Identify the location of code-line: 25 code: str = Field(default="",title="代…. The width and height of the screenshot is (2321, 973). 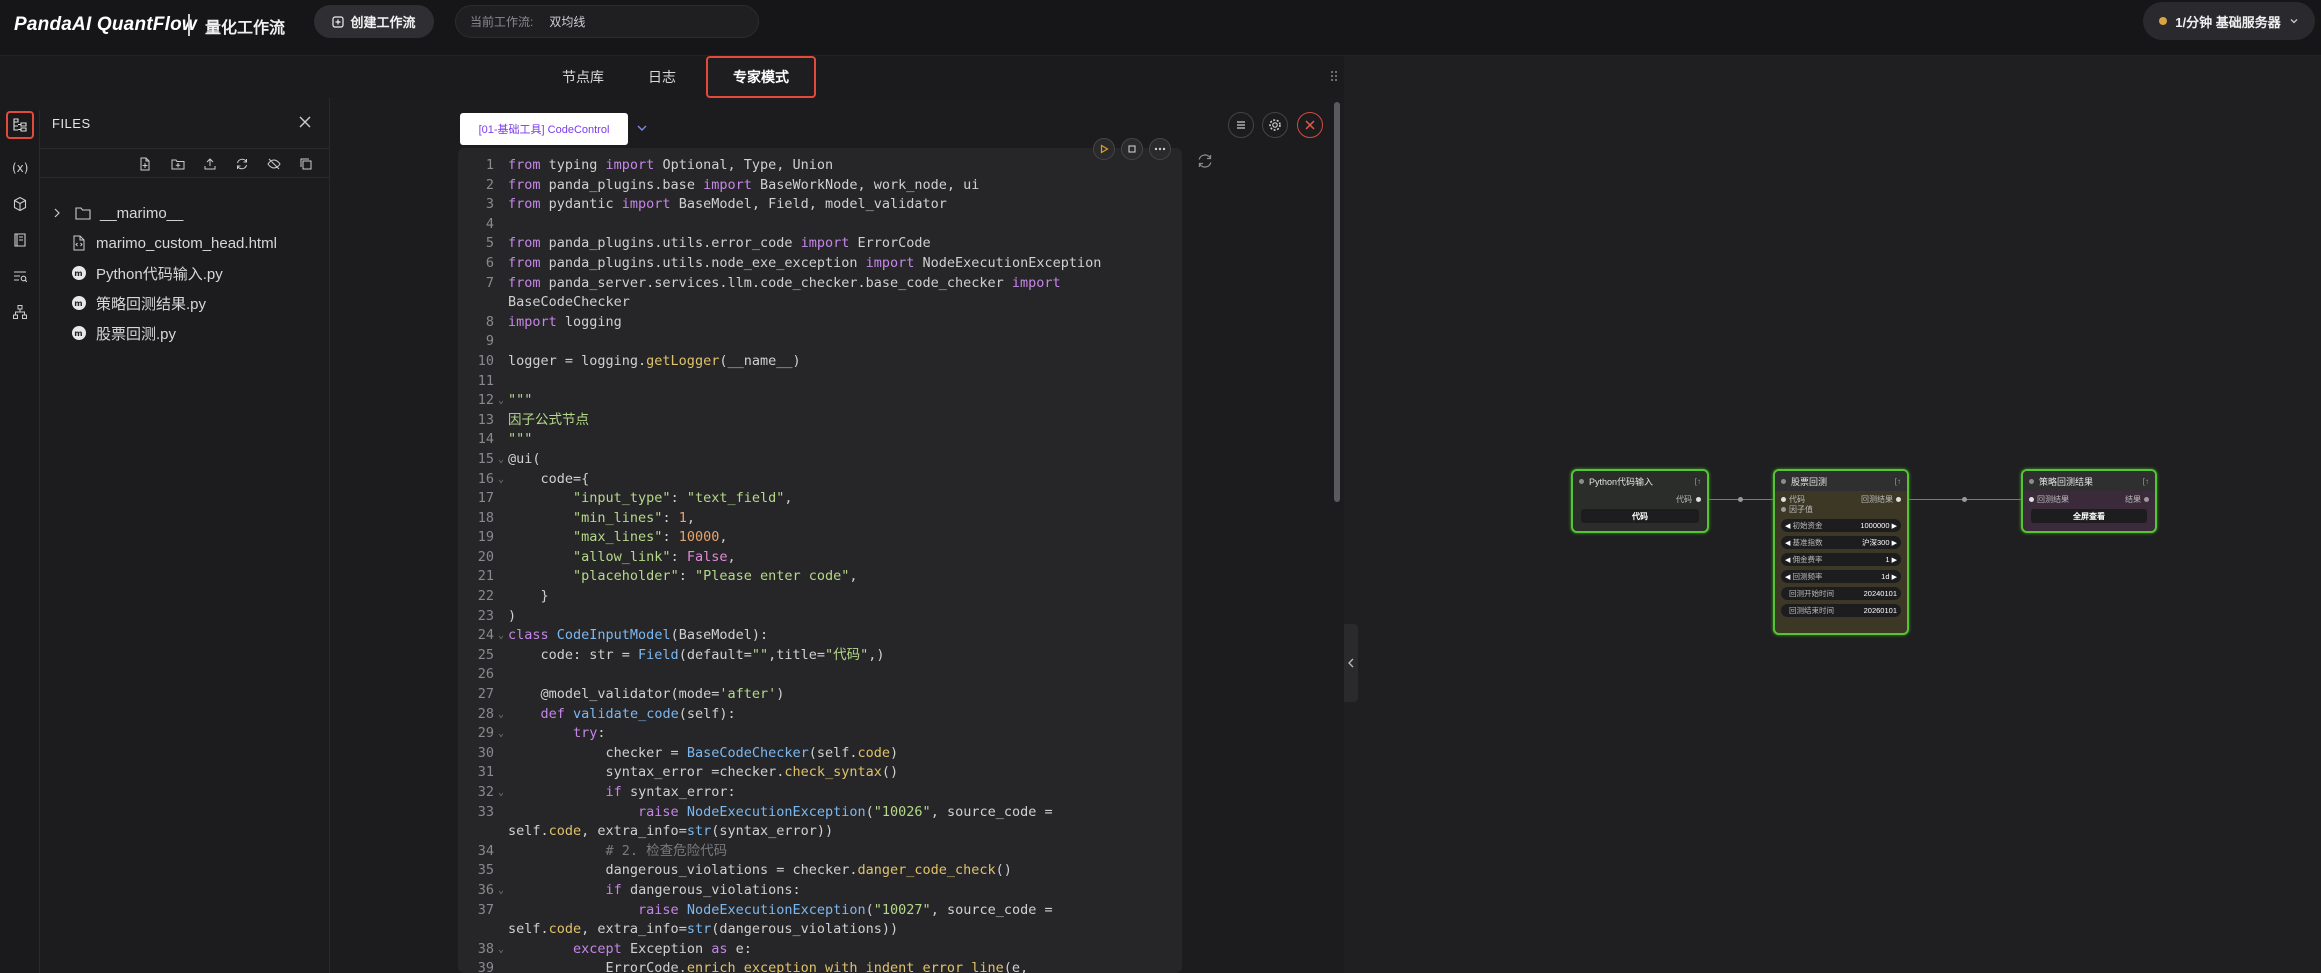
(820, 656).